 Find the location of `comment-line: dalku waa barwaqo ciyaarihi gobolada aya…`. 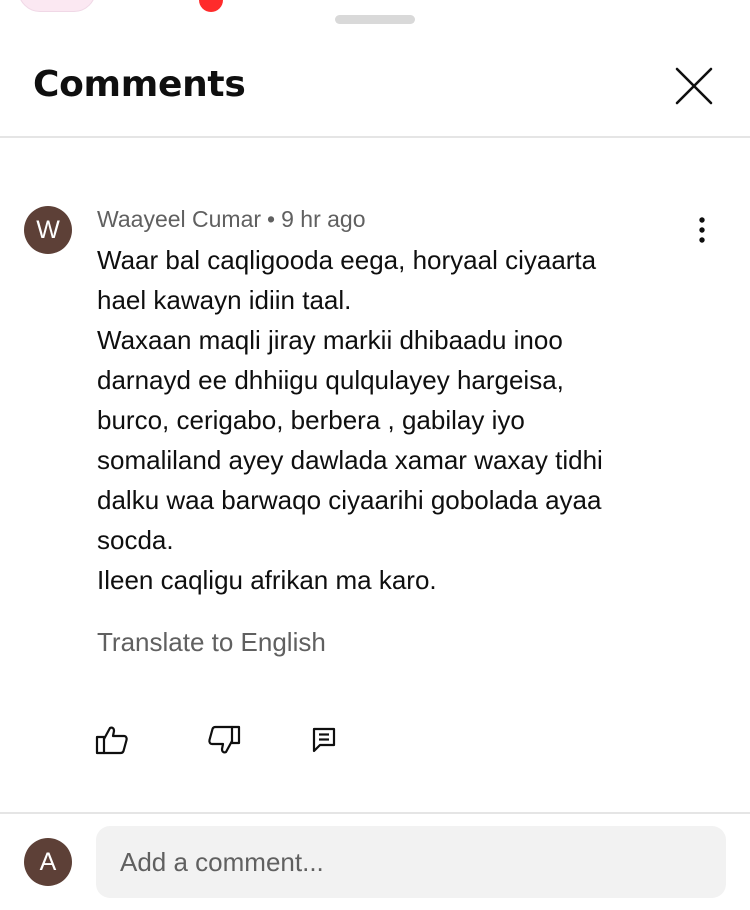

comment-line: dalku waa barwaqo ciyaarihi gobolada aya… is located at coordinates (349, 500).